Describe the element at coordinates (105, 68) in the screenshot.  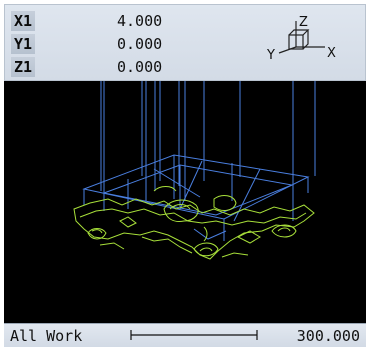
I see `axis-row-z1: Z1 0.000` at that location.